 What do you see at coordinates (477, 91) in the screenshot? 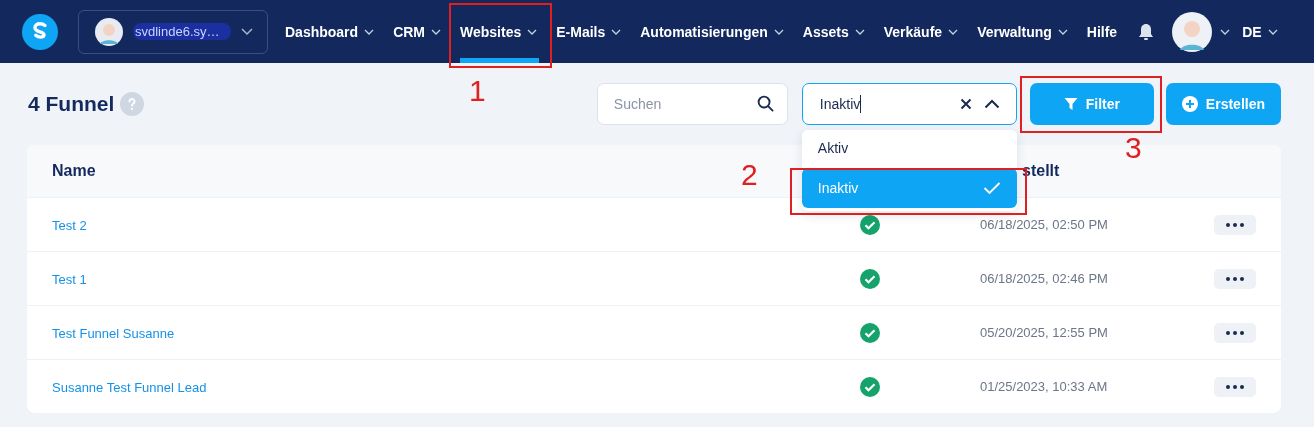
I see `annotation-number: 1` at bounding box center [477, 91].